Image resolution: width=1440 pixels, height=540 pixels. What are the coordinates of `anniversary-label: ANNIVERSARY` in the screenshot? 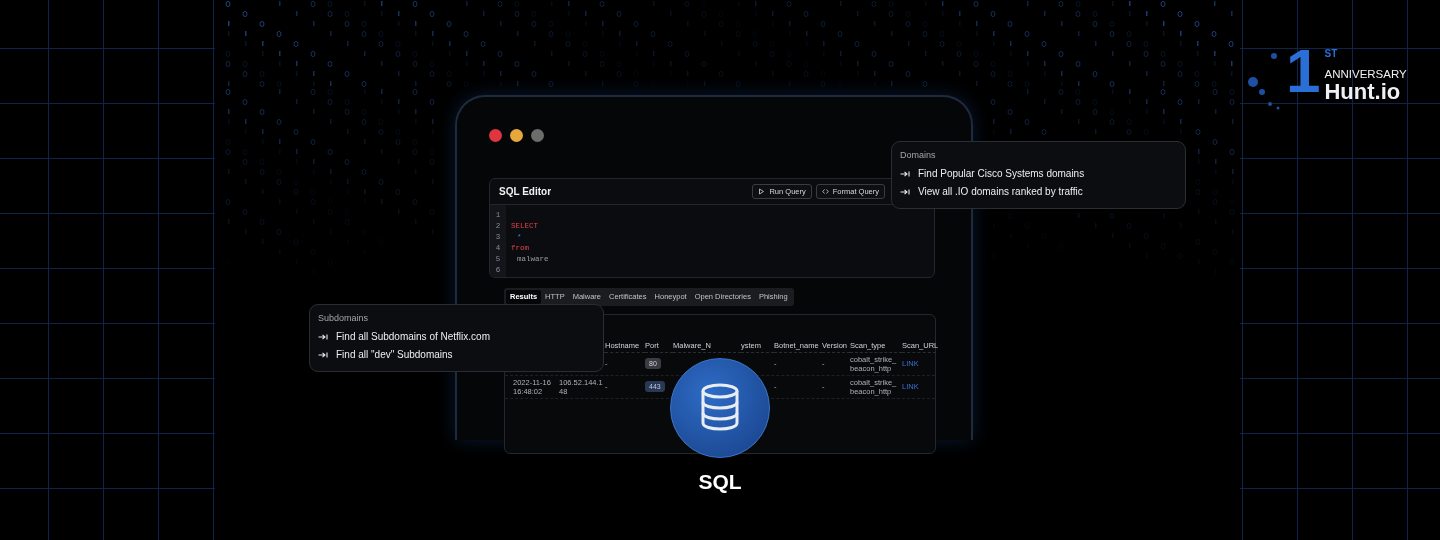 It's located at (1365, 75).